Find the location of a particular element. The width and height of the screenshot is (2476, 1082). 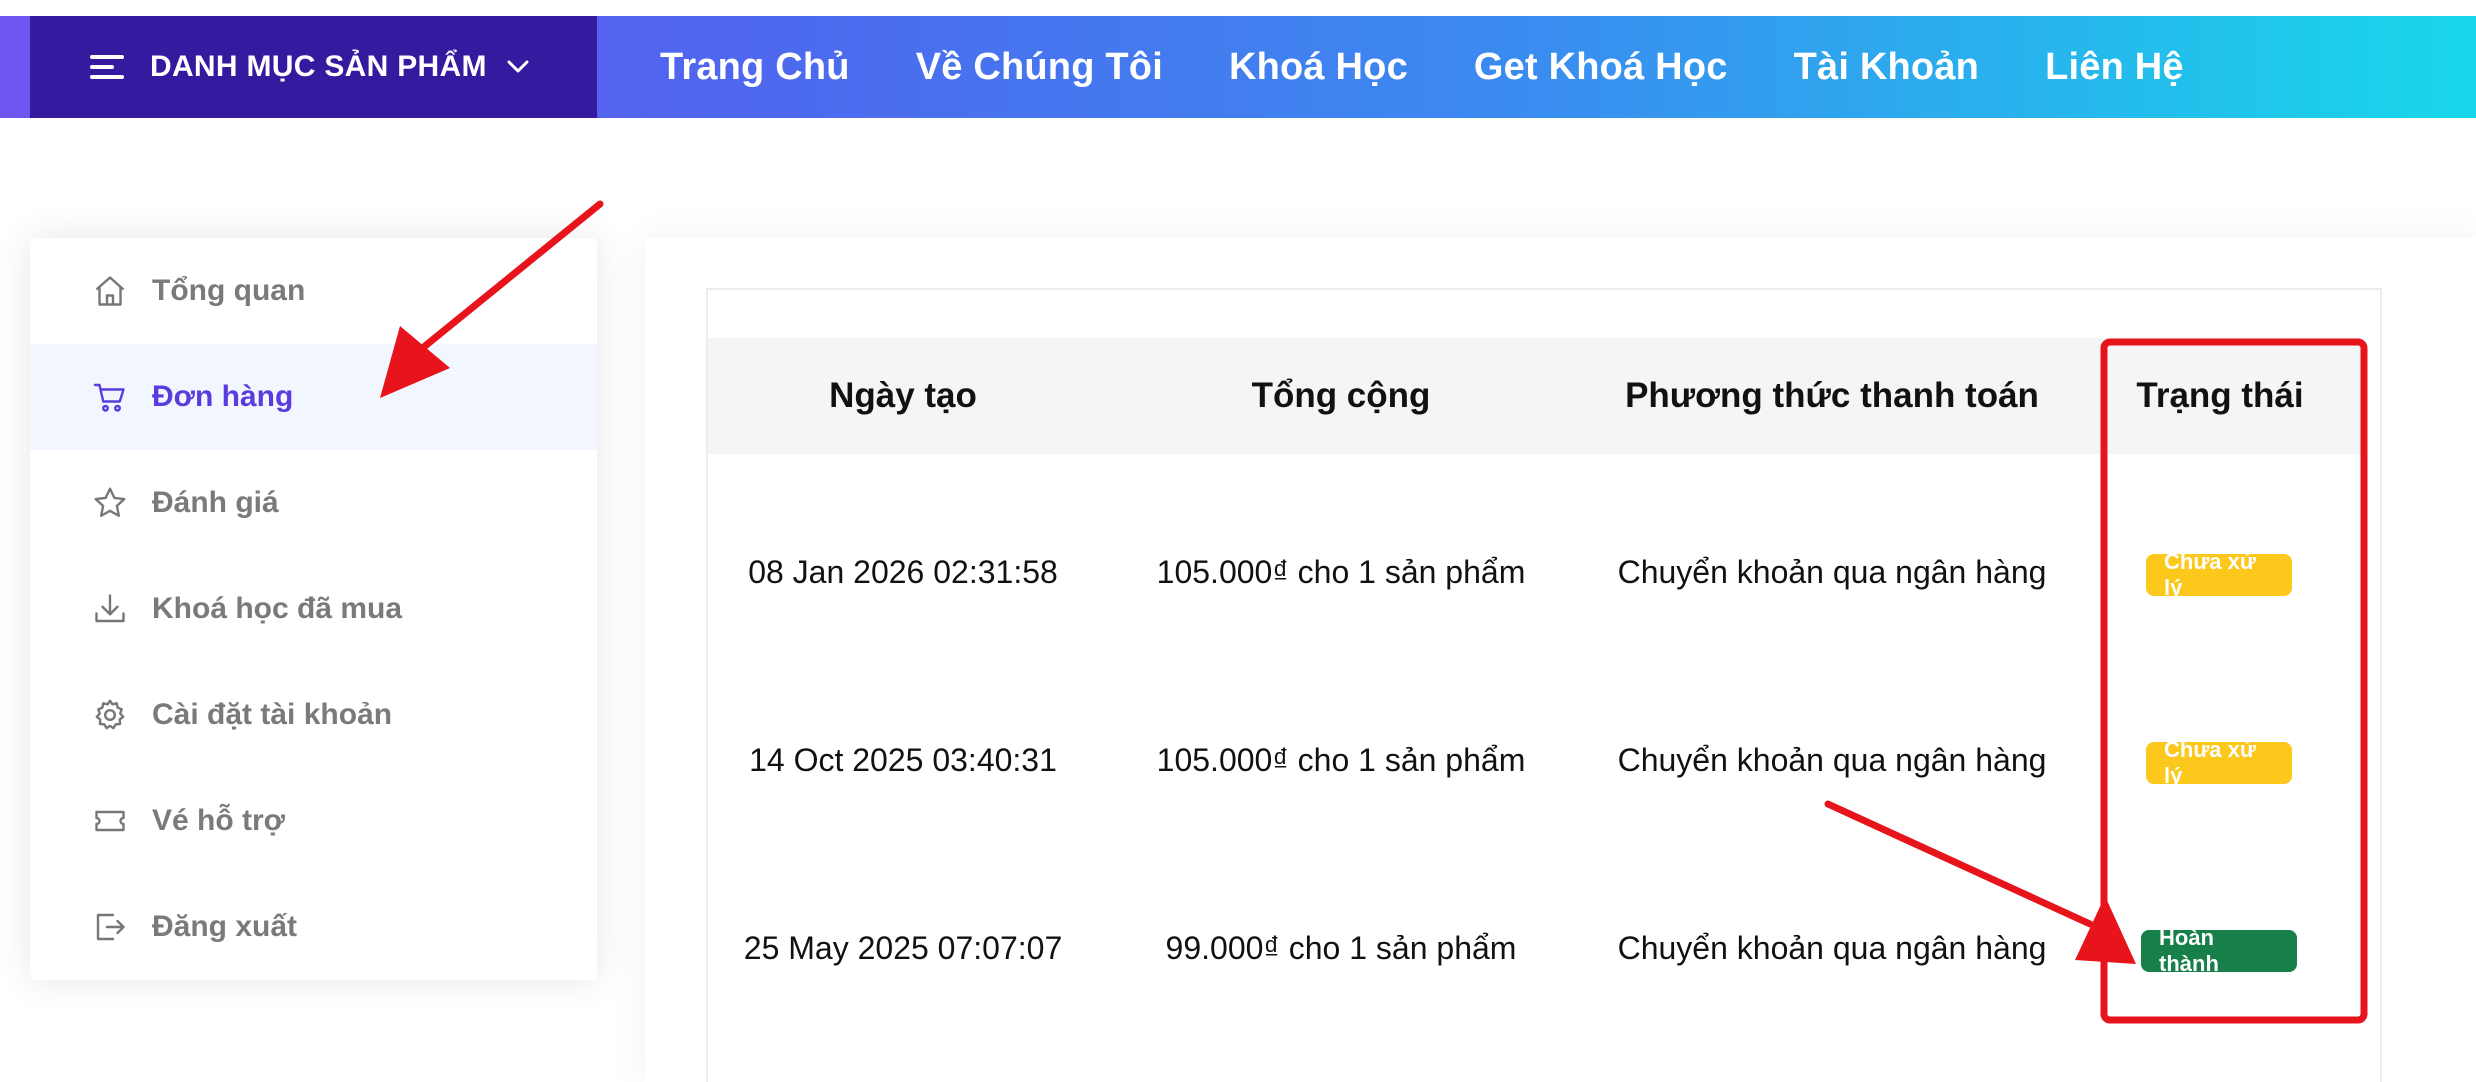

order-date: 25 May 2025 07:07:07 is located at coordinates (903, 947).